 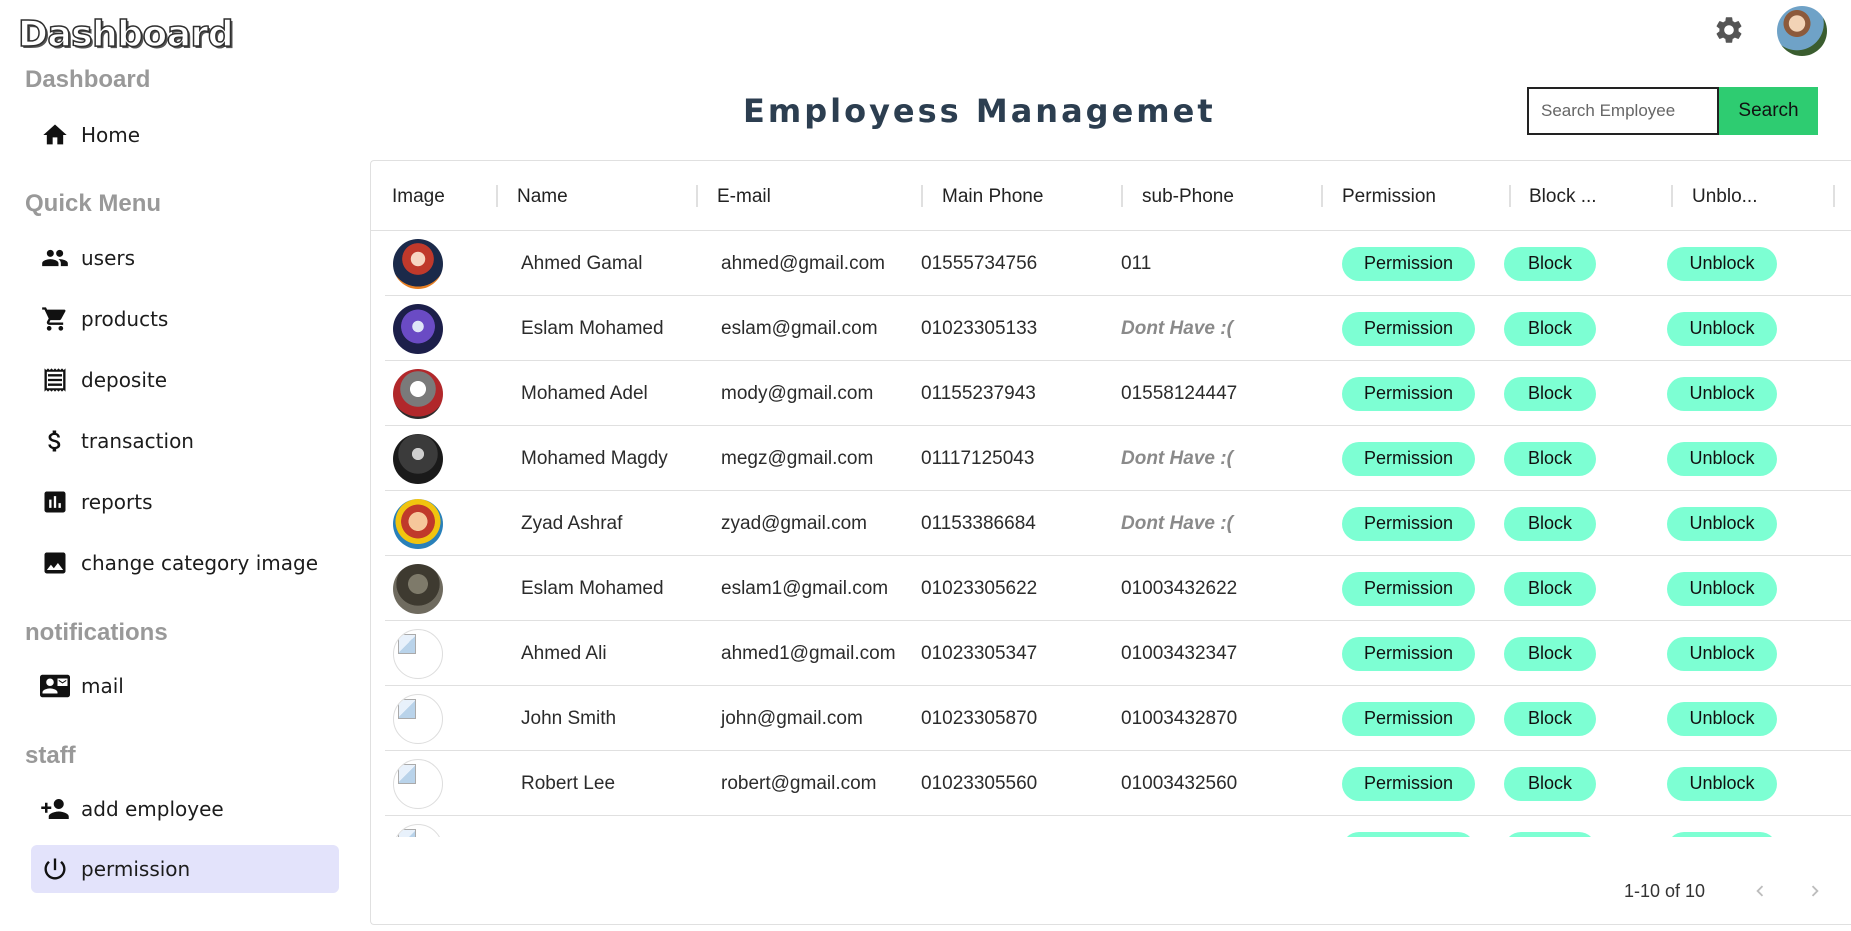 What do you see at coordinates (1136, 263) in the screenshot?
I see `employee-sub-phone: 011` at bounding box center [1136, 263].